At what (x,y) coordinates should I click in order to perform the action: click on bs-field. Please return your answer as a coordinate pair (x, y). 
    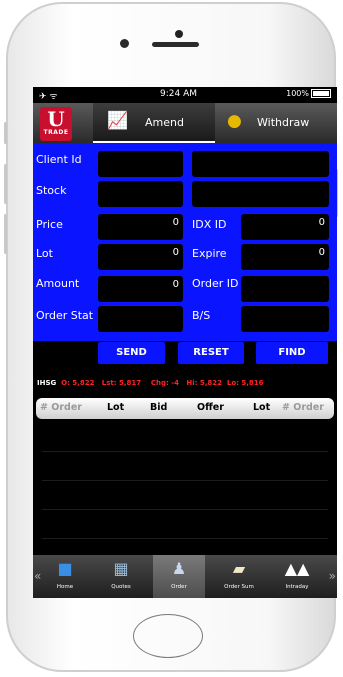
    Looking at the image, I should click on (285, 319).